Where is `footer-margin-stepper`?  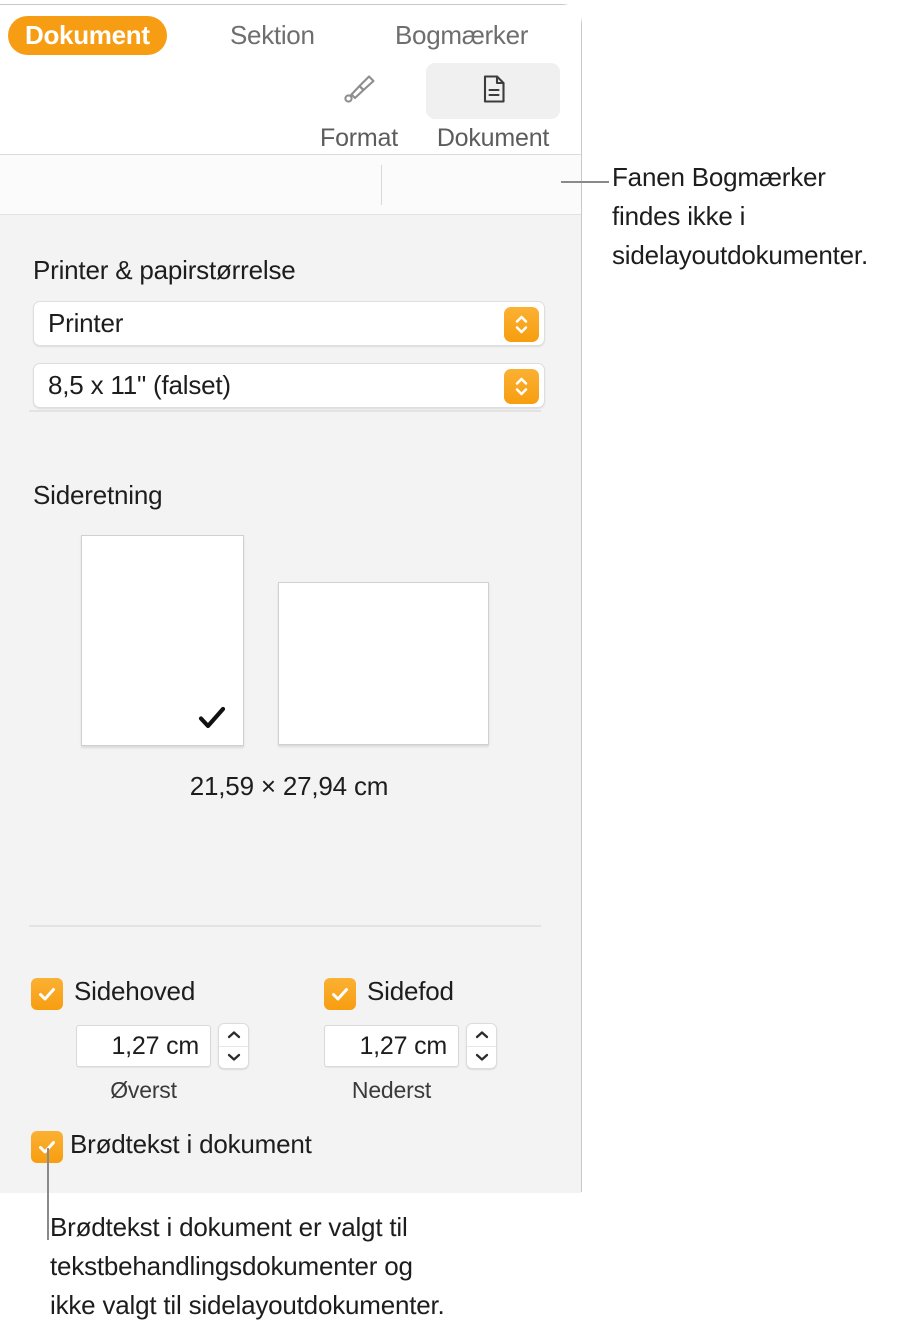 footer-margin-stepper is located at coordinates (481, 1046).